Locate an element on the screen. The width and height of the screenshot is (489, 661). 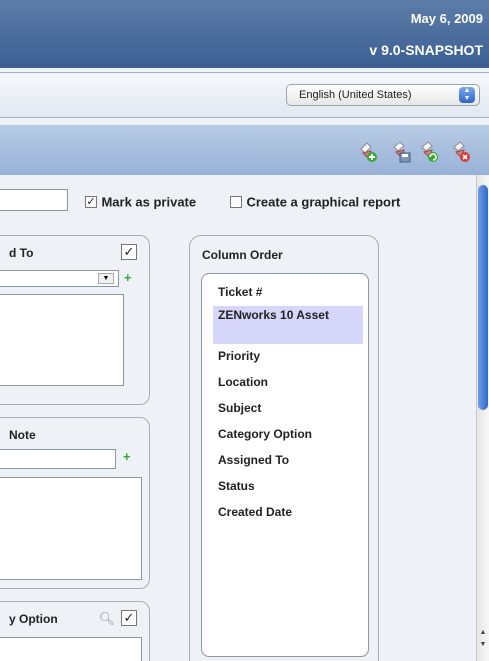
language-select: English (United States) ▲ ▼ is located at coordinates (383, 95).